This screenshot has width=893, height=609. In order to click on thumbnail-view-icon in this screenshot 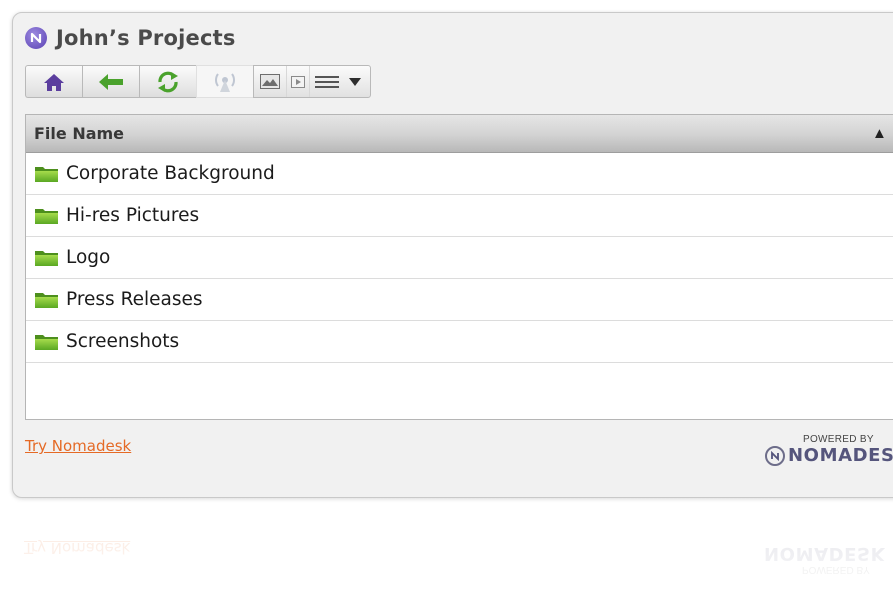, I will do `click(270, 81)`.